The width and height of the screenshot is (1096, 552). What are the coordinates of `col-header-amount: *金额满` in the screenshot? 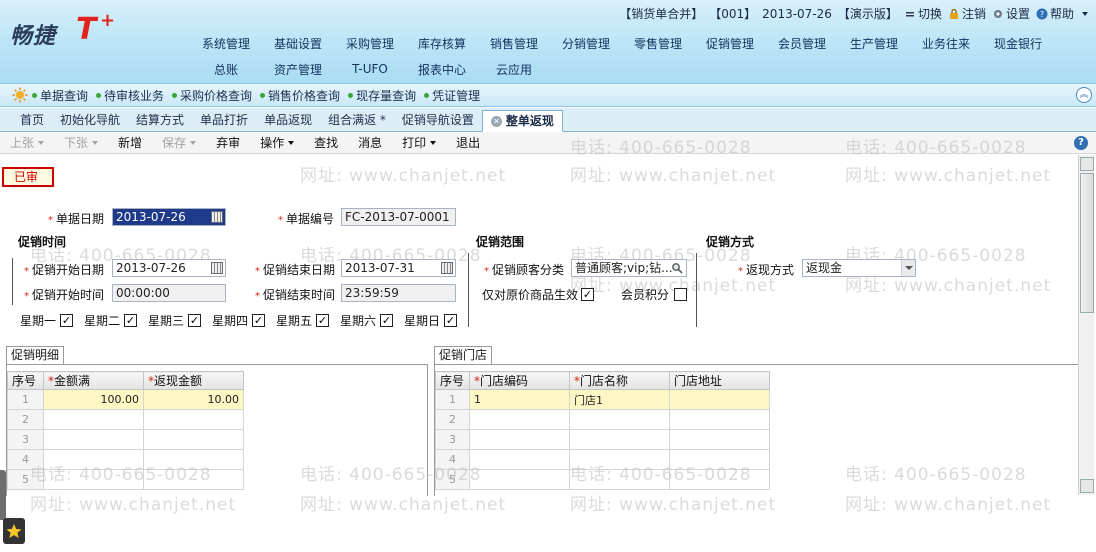 It's located at (93, 380).